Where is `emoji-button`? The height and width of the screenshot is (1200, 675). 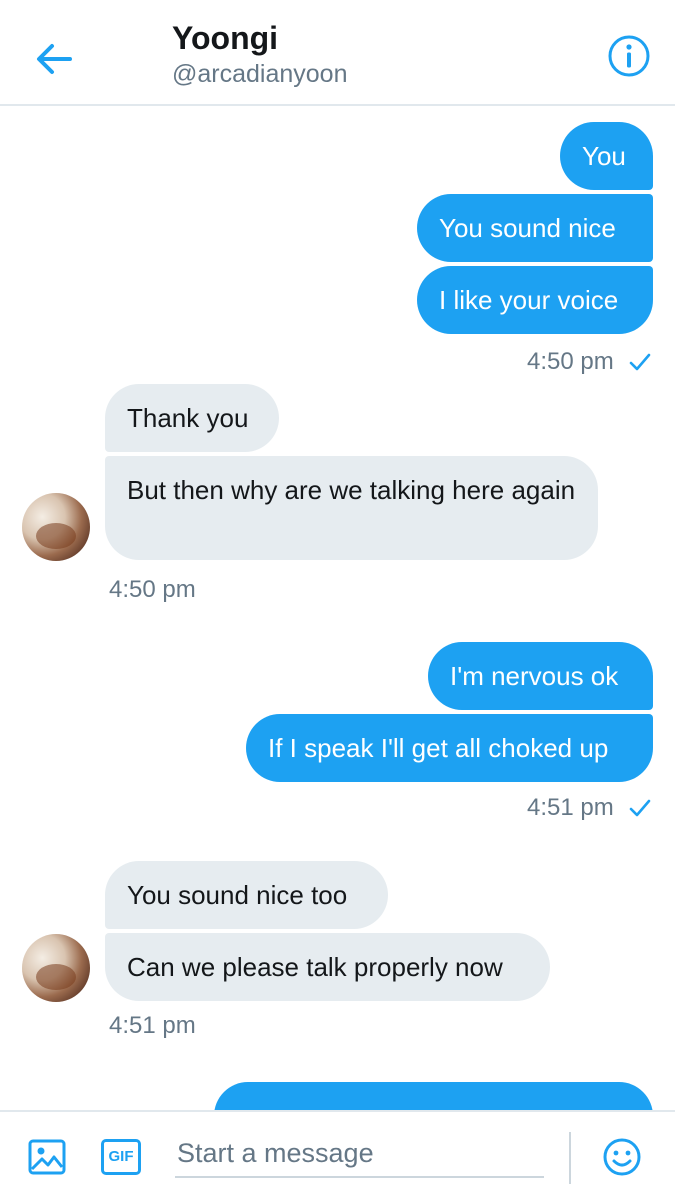
emoji-button is located at coordinates (622, 1157).